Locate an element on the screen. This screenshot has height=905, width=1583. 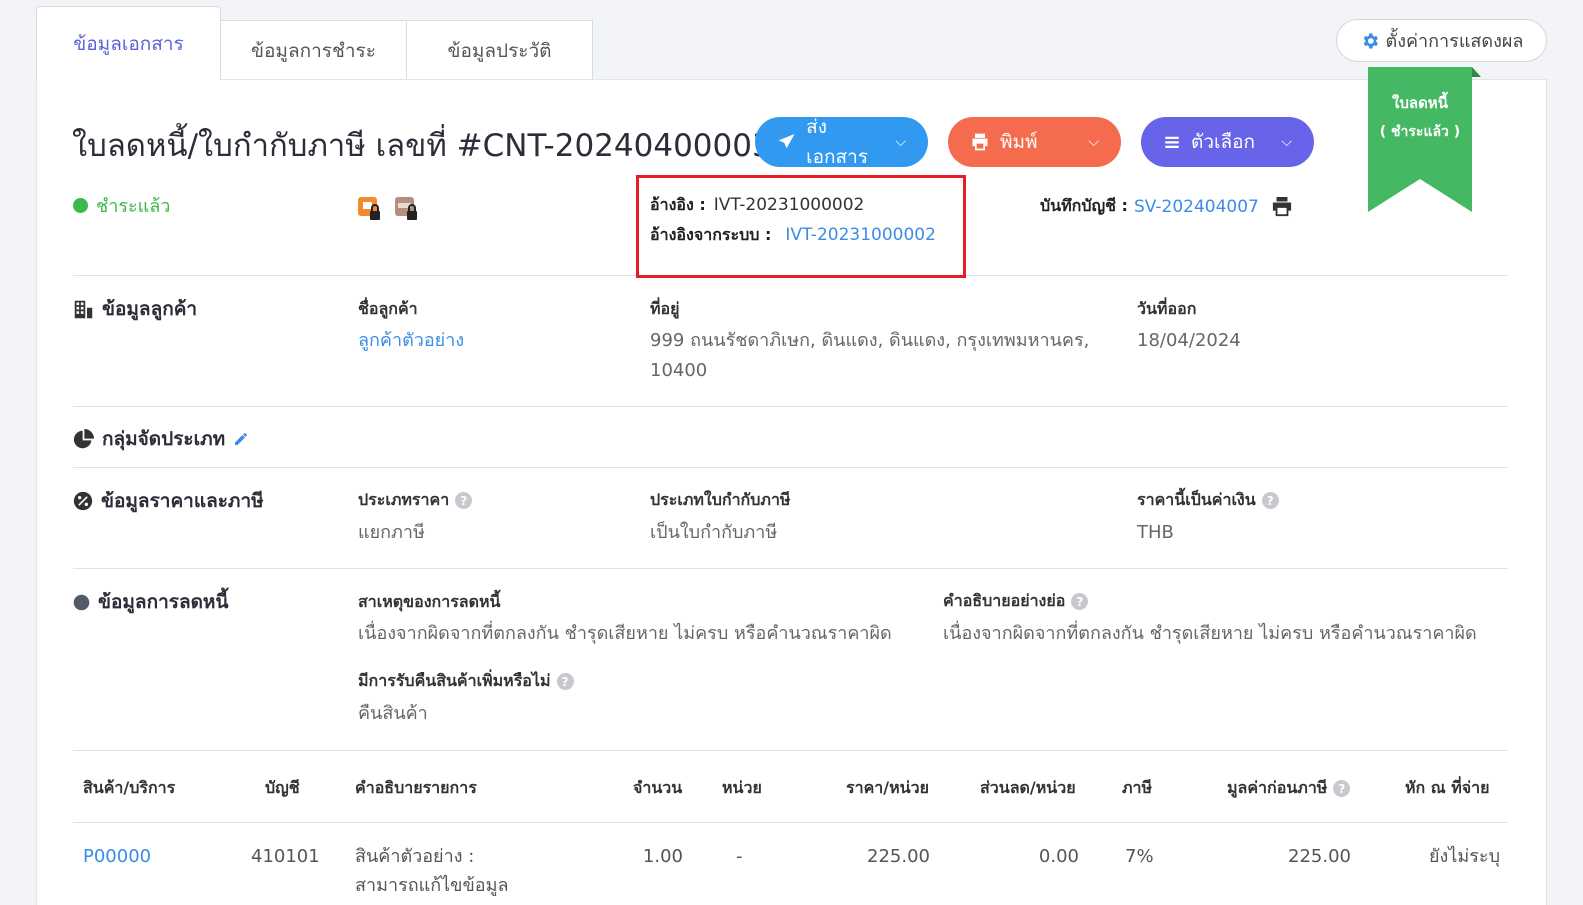
document-tabs: ข้อมูลเอกสาร ข้อมูลการชำระ ข้อมูลประวัติ is located at coordinates (314, 43).